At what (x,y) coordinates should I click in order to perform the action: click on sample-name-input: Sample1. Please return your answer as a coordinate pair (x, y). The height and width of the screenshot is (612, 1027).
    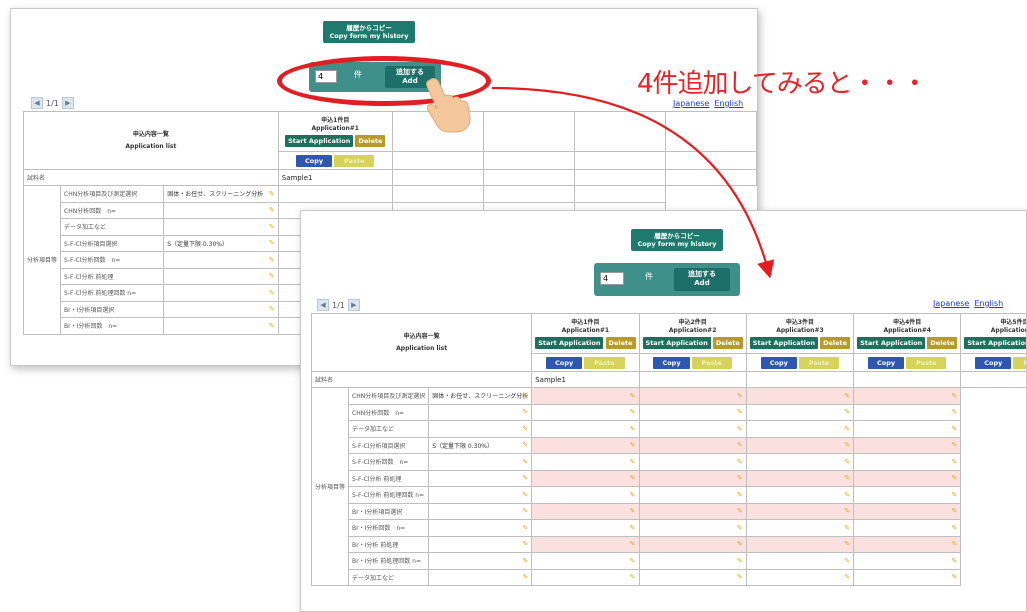
    Looking at the image, I should click on (335, 177).